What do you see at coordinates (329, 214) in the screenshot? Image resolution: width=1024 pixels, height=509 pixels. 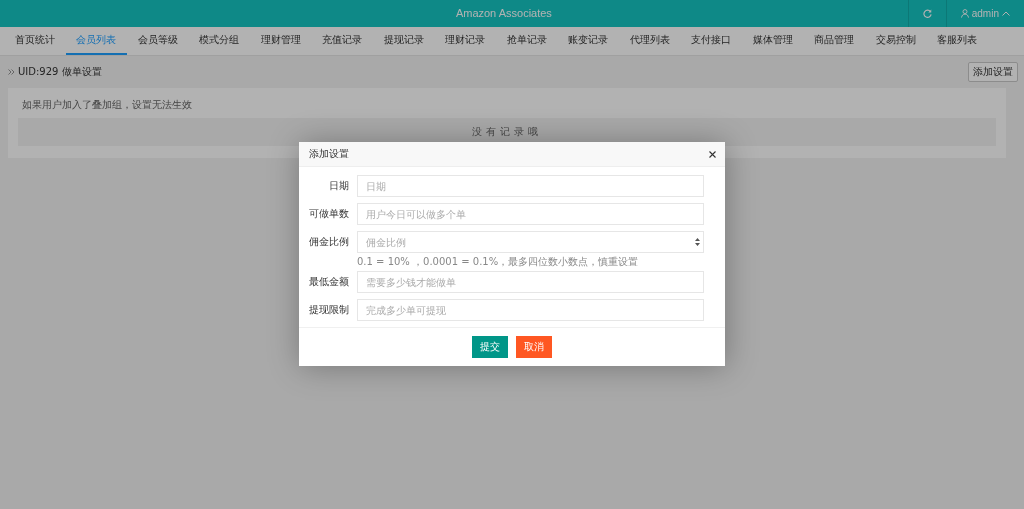 I see `field-label: 可做单数` at bounding box center [329, 214].